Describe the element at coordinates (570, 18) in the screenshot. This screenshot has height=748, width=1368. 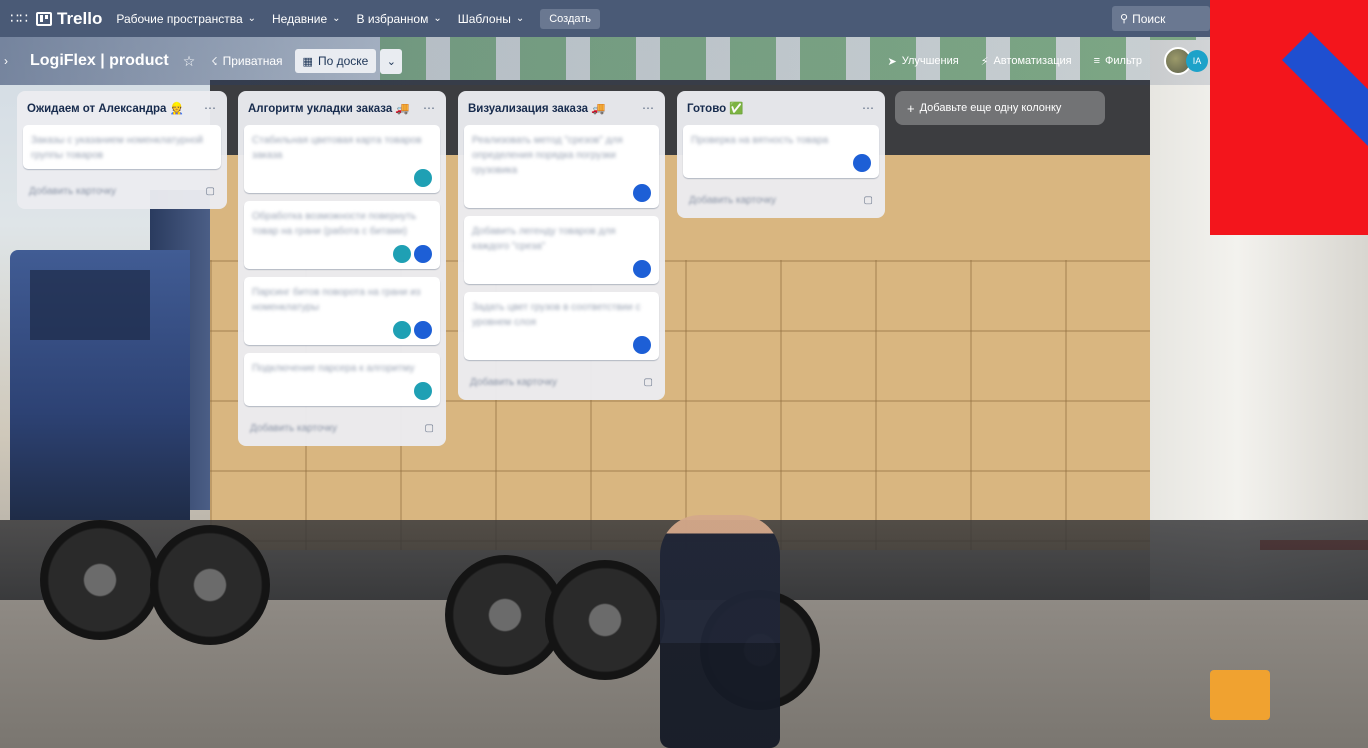
I see `create-button: Создать` at that location.